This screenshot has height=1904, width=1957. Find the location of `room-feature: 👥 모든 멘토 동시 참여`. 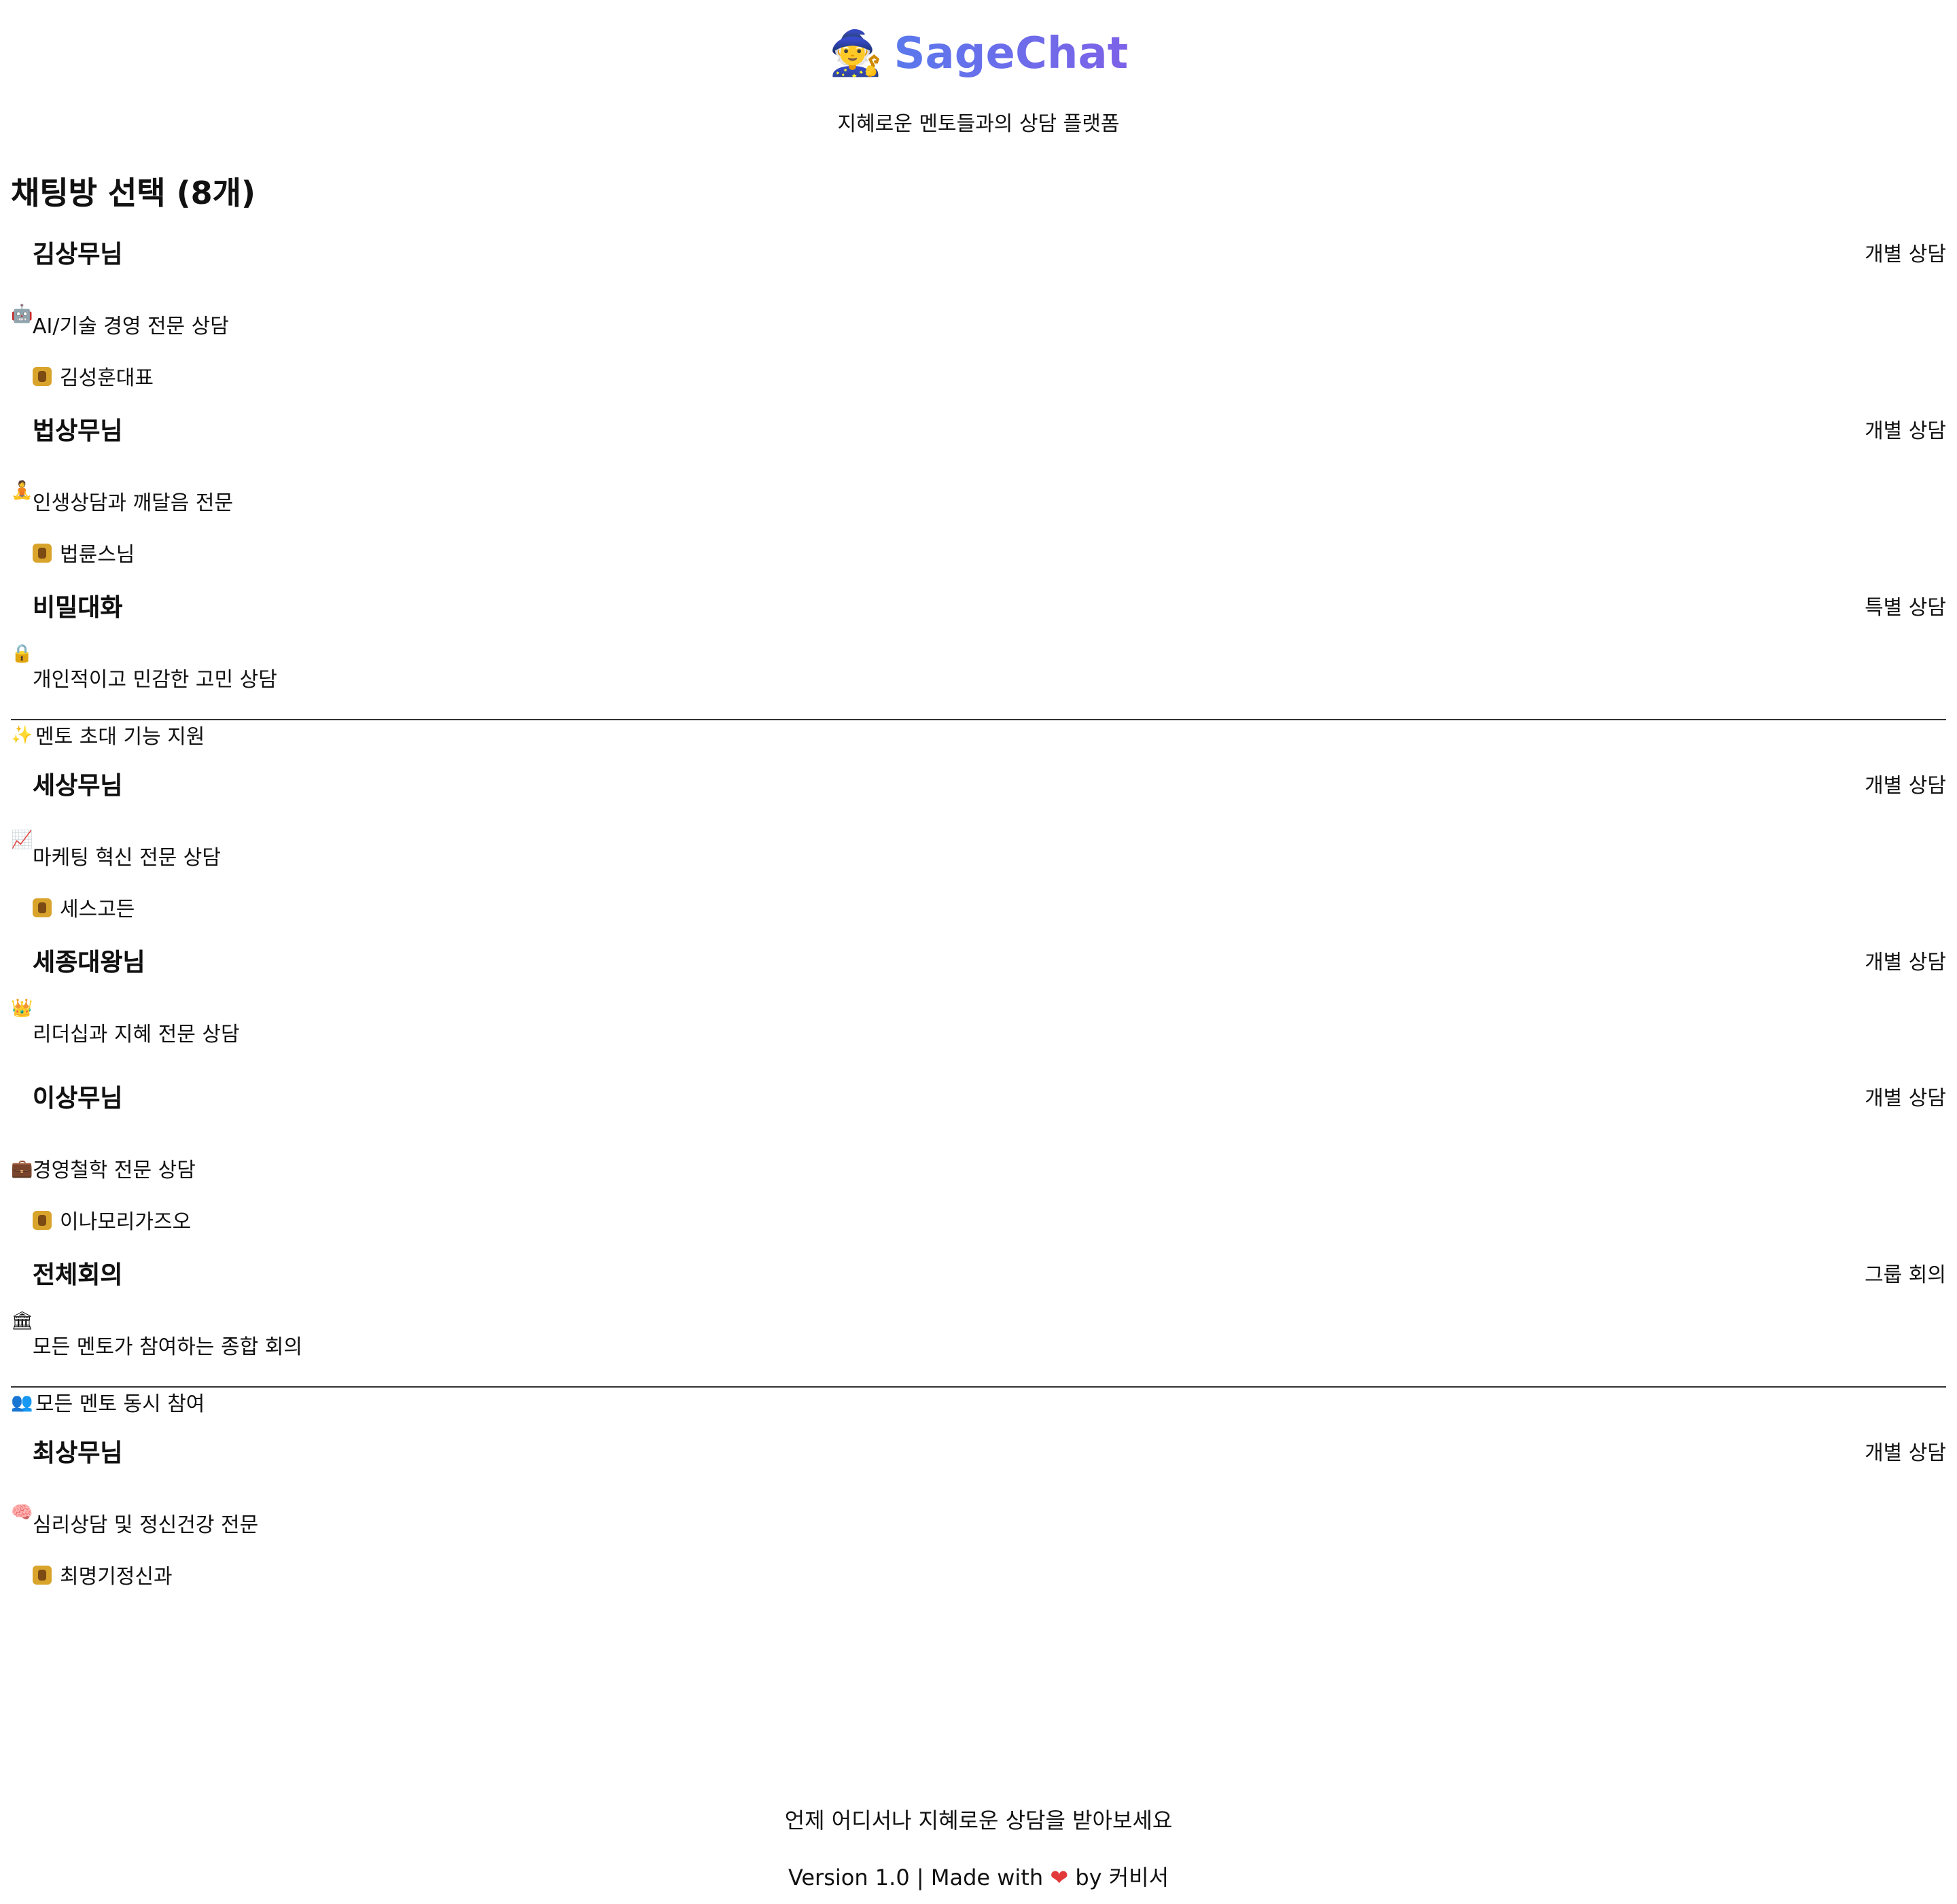

room-feature: 👥 모든 멘토 동시 참여 is located at coordinates (984, 1402).